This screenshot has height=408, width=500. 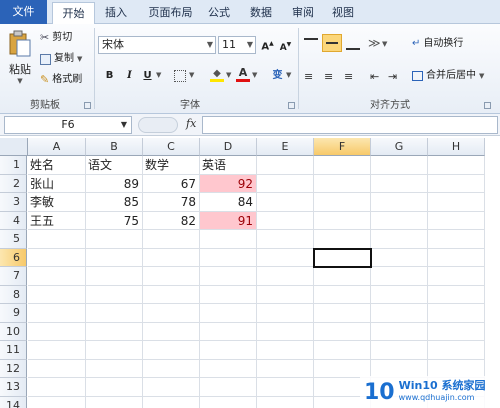 What do you see at coordinates (228, 220) in the screenshot?
I see `cell-d4: 91` at bounding box center [228, 220].